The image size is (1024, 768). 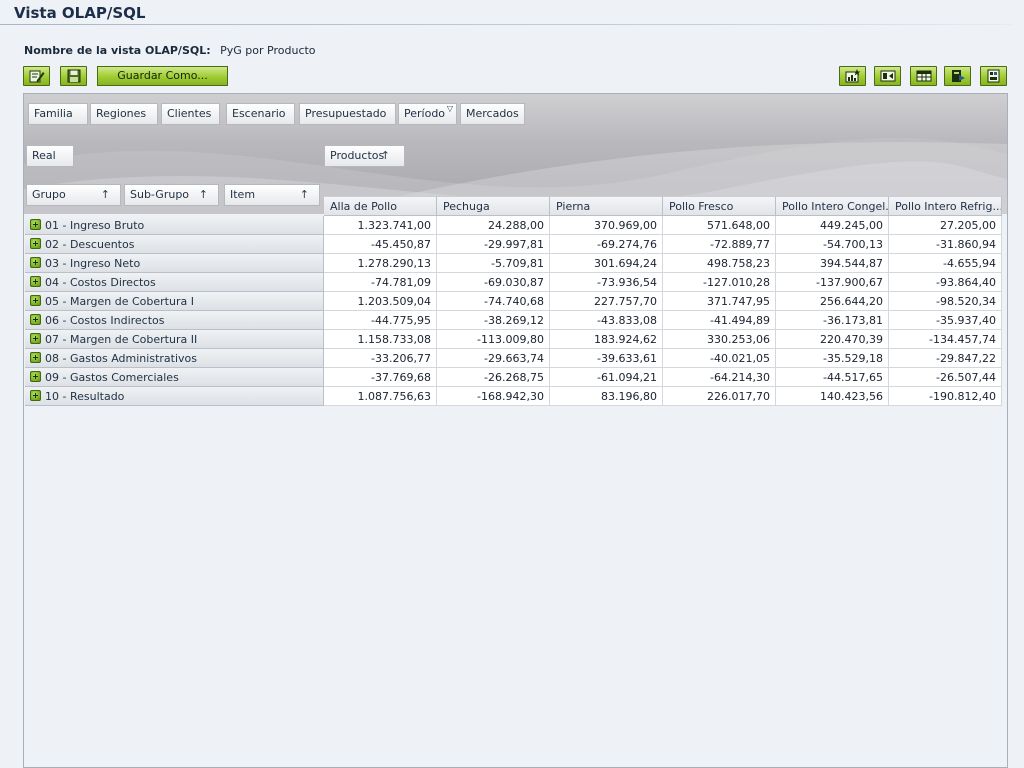 What do you see at coordinates (493, 358) in the screenshot?
I see `data-cell: -29.663,74` at bounding box center [493, 358].